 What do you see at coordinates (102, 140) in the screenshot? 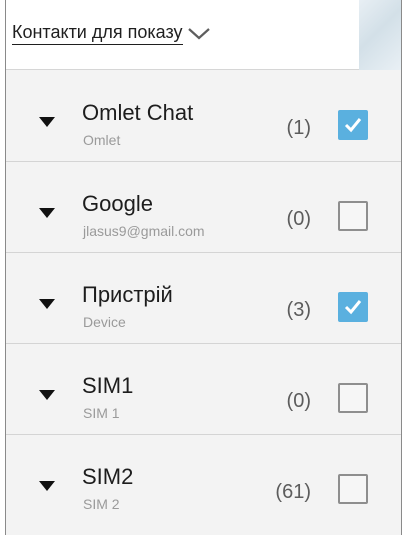
I see `account-subtitle: Omlet` at bounding box center [102, 140].